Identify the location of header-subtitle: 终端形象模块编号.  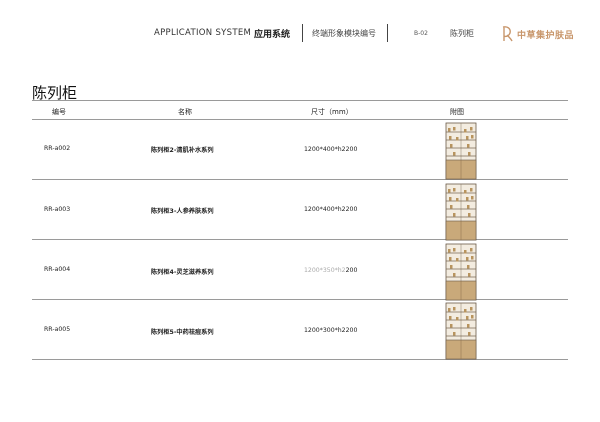
(344, 33).